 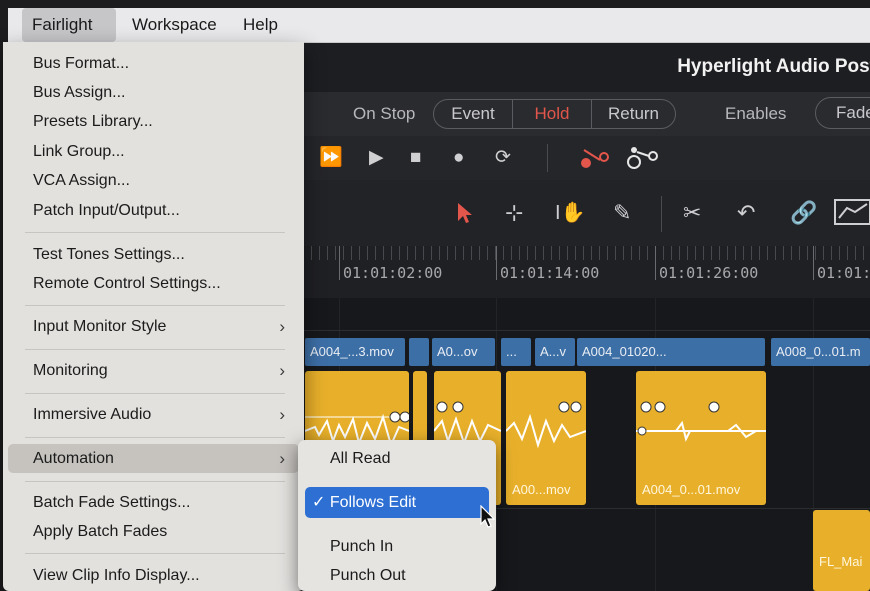 I want to click on timecode-label: 01:01:3, so click(x=843, y=273).